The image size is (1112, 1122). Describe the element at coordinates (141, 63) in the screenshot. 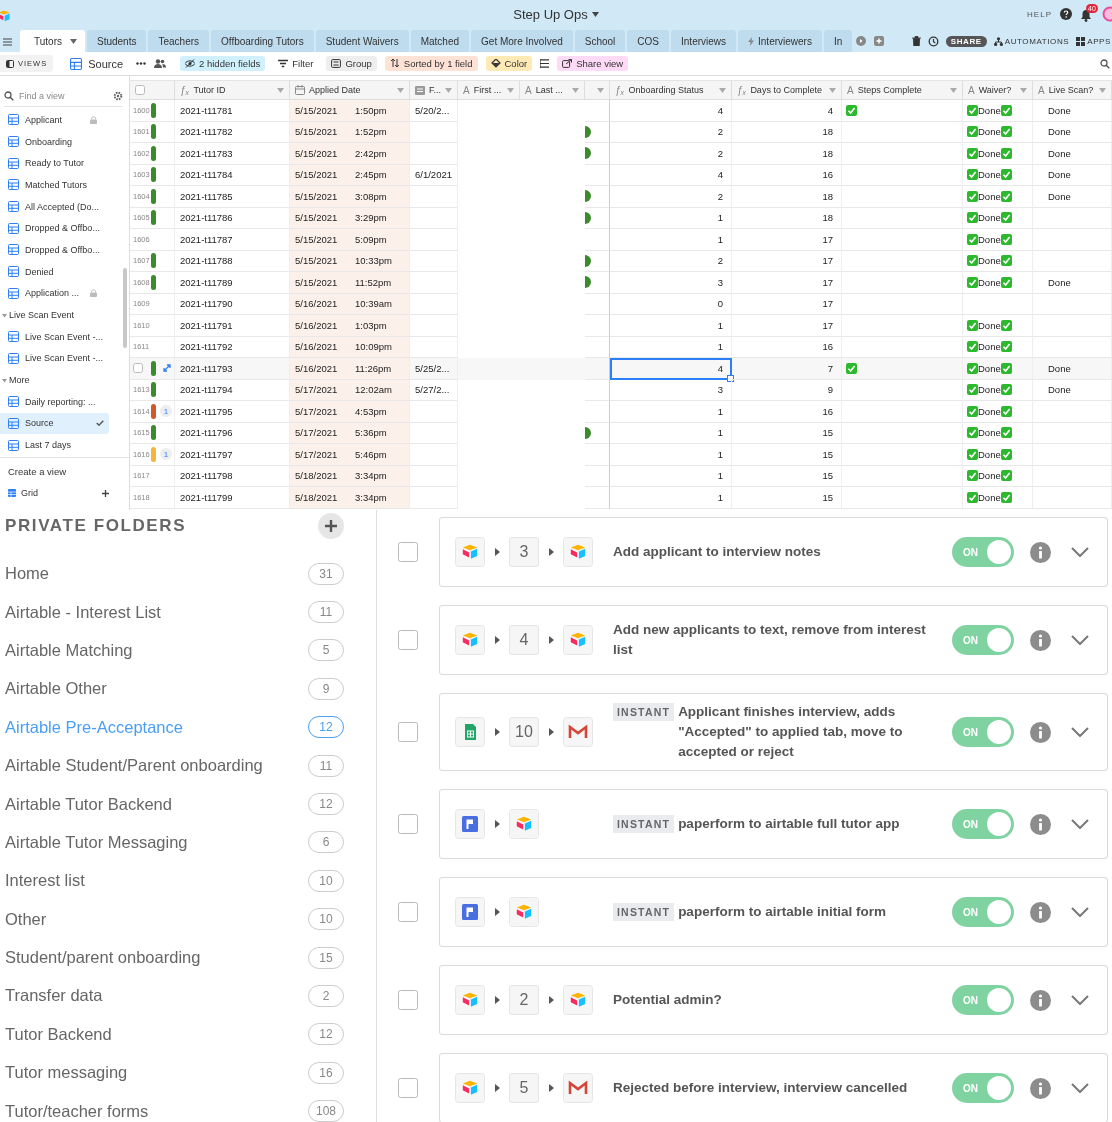

I see `more-icon` at that location.